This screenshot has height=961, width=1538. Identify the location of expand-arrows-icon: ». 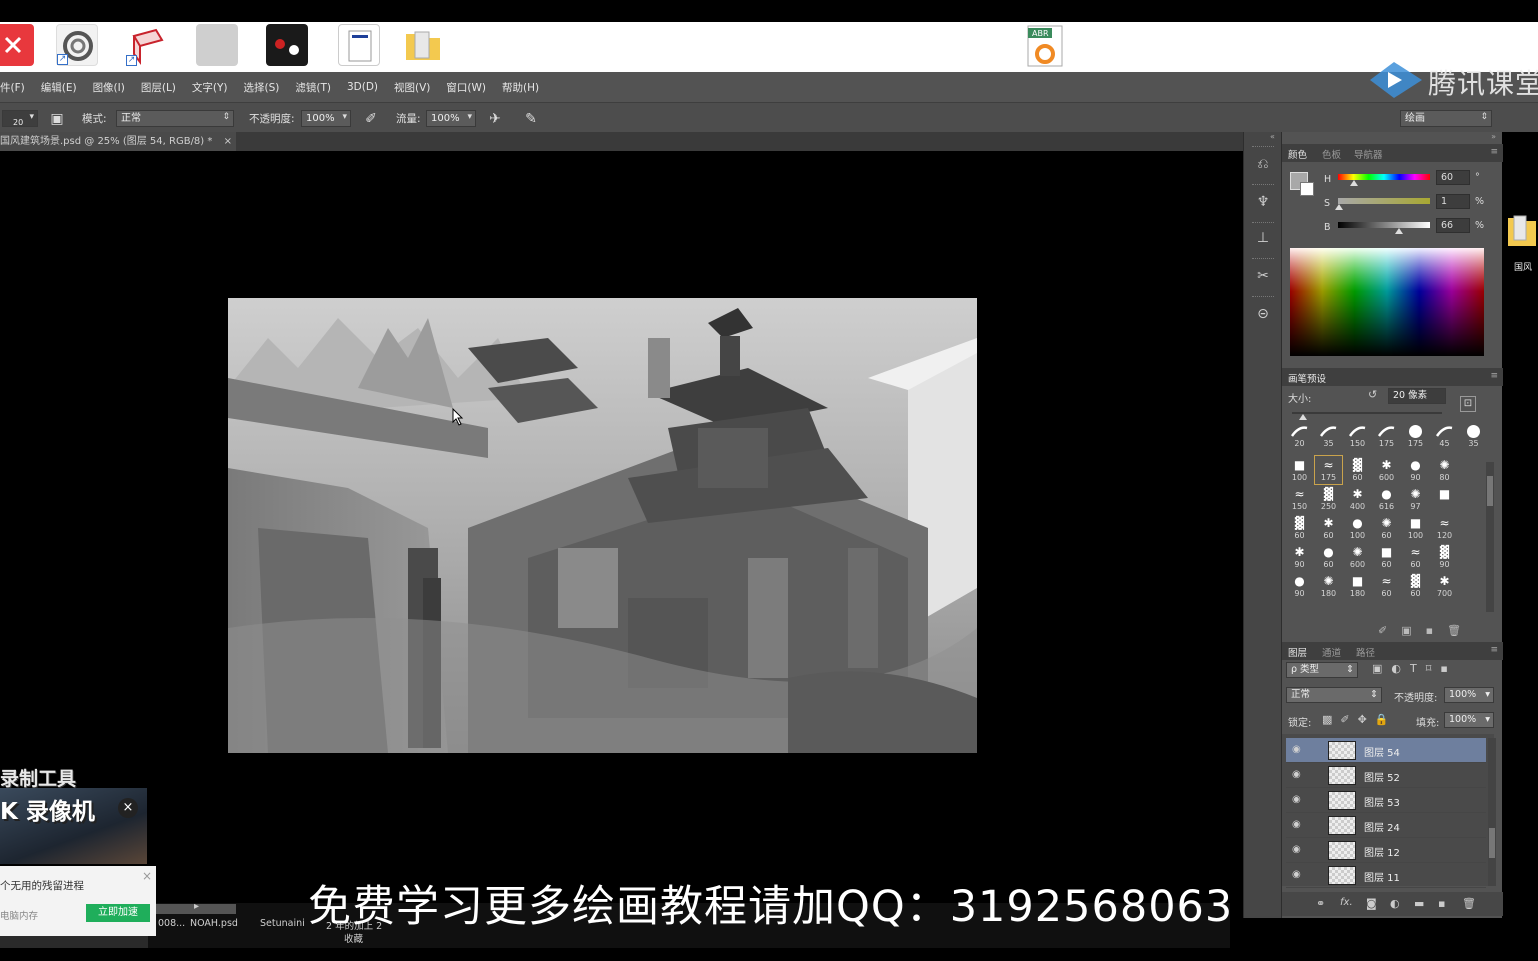
(1493, 136).